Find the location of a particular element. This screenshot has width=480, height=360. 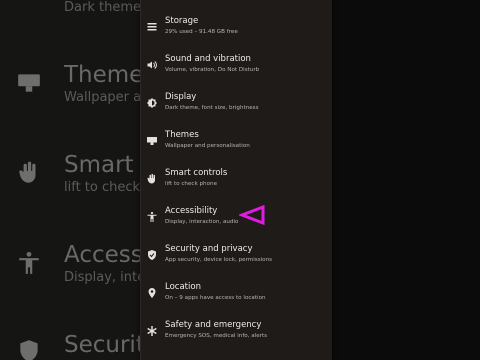

item-title: Storage is located at coordinates (182, 21).